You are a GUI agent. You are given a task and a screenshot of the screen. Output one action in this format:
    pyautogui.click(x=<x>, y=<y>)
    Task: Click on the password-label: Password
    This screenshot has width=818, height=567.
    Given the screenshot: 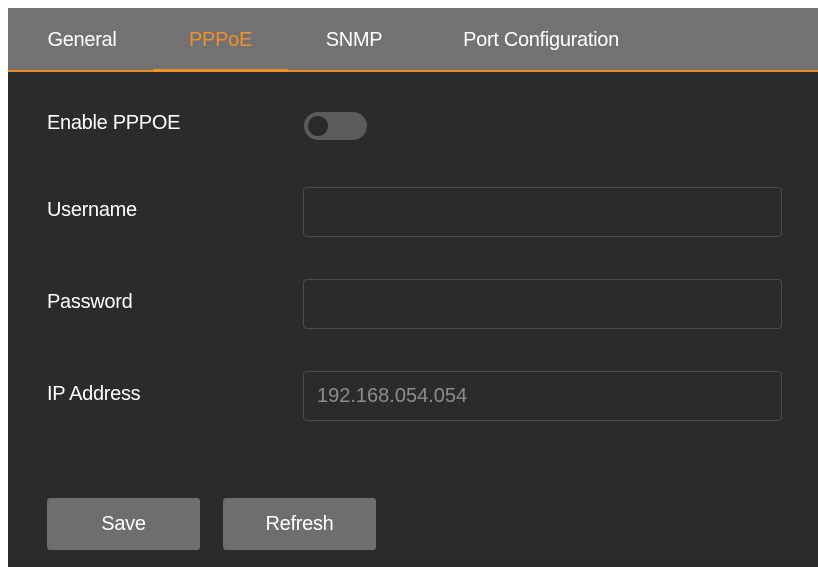 What is the action you would take?
    pyautogui.click(x=90, y=302)
    